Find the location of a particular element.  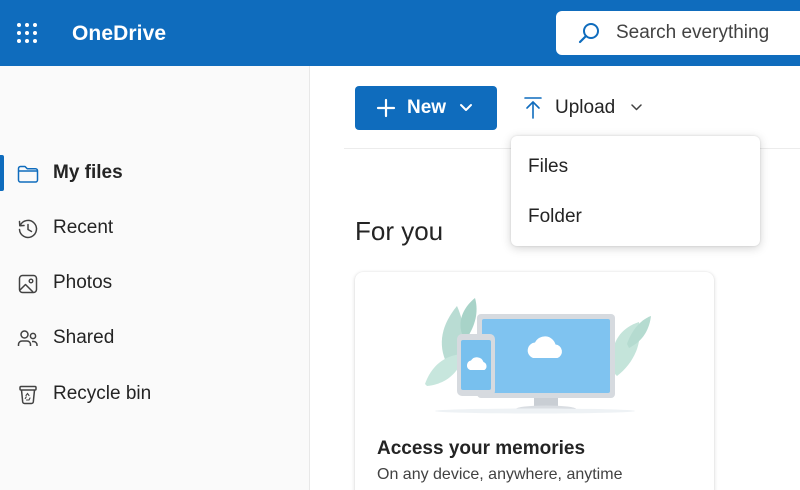

plus-icon is located at coordinates (386, 108).